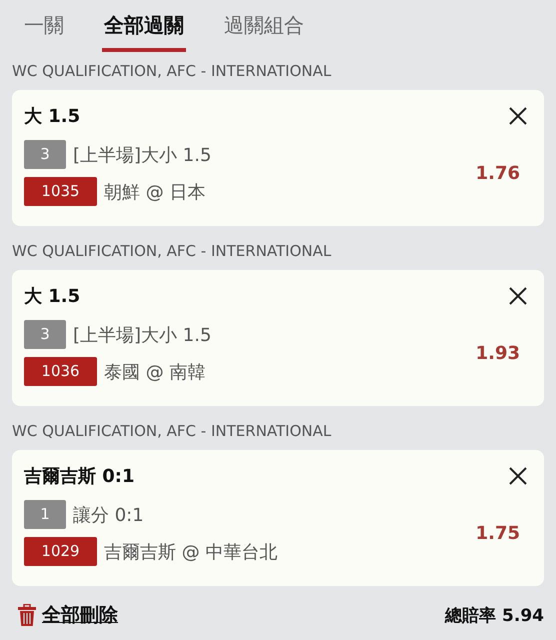 The height and width of the screenshot is (640, 556). I want to click on match-code-badge: 1036, so click(60, 371).